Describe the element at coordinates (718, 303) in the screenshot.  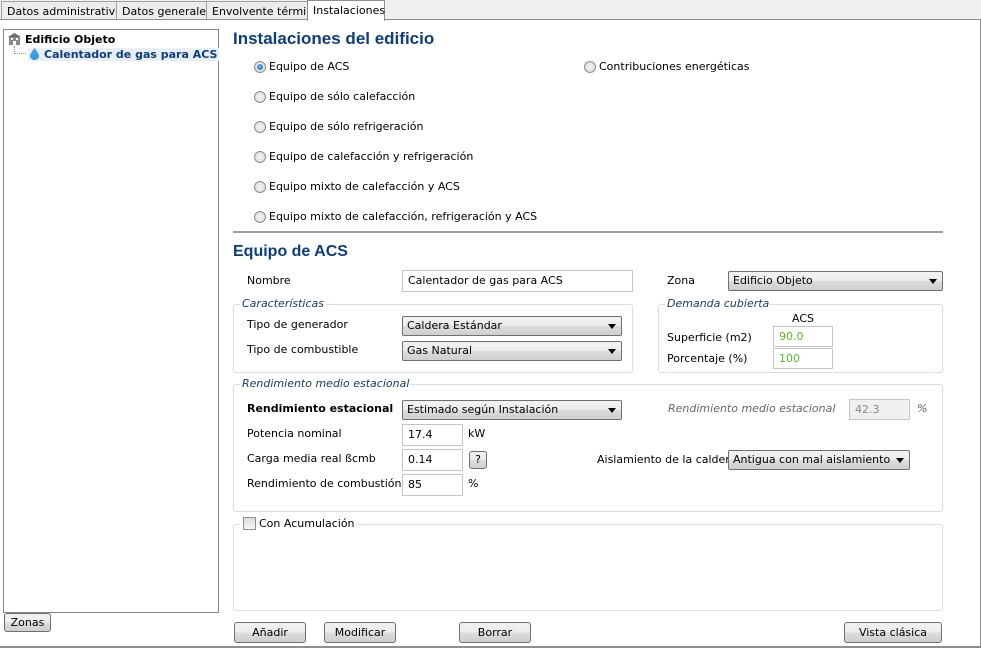
I see `demanda-legend: Demanda cubierta` at that location.